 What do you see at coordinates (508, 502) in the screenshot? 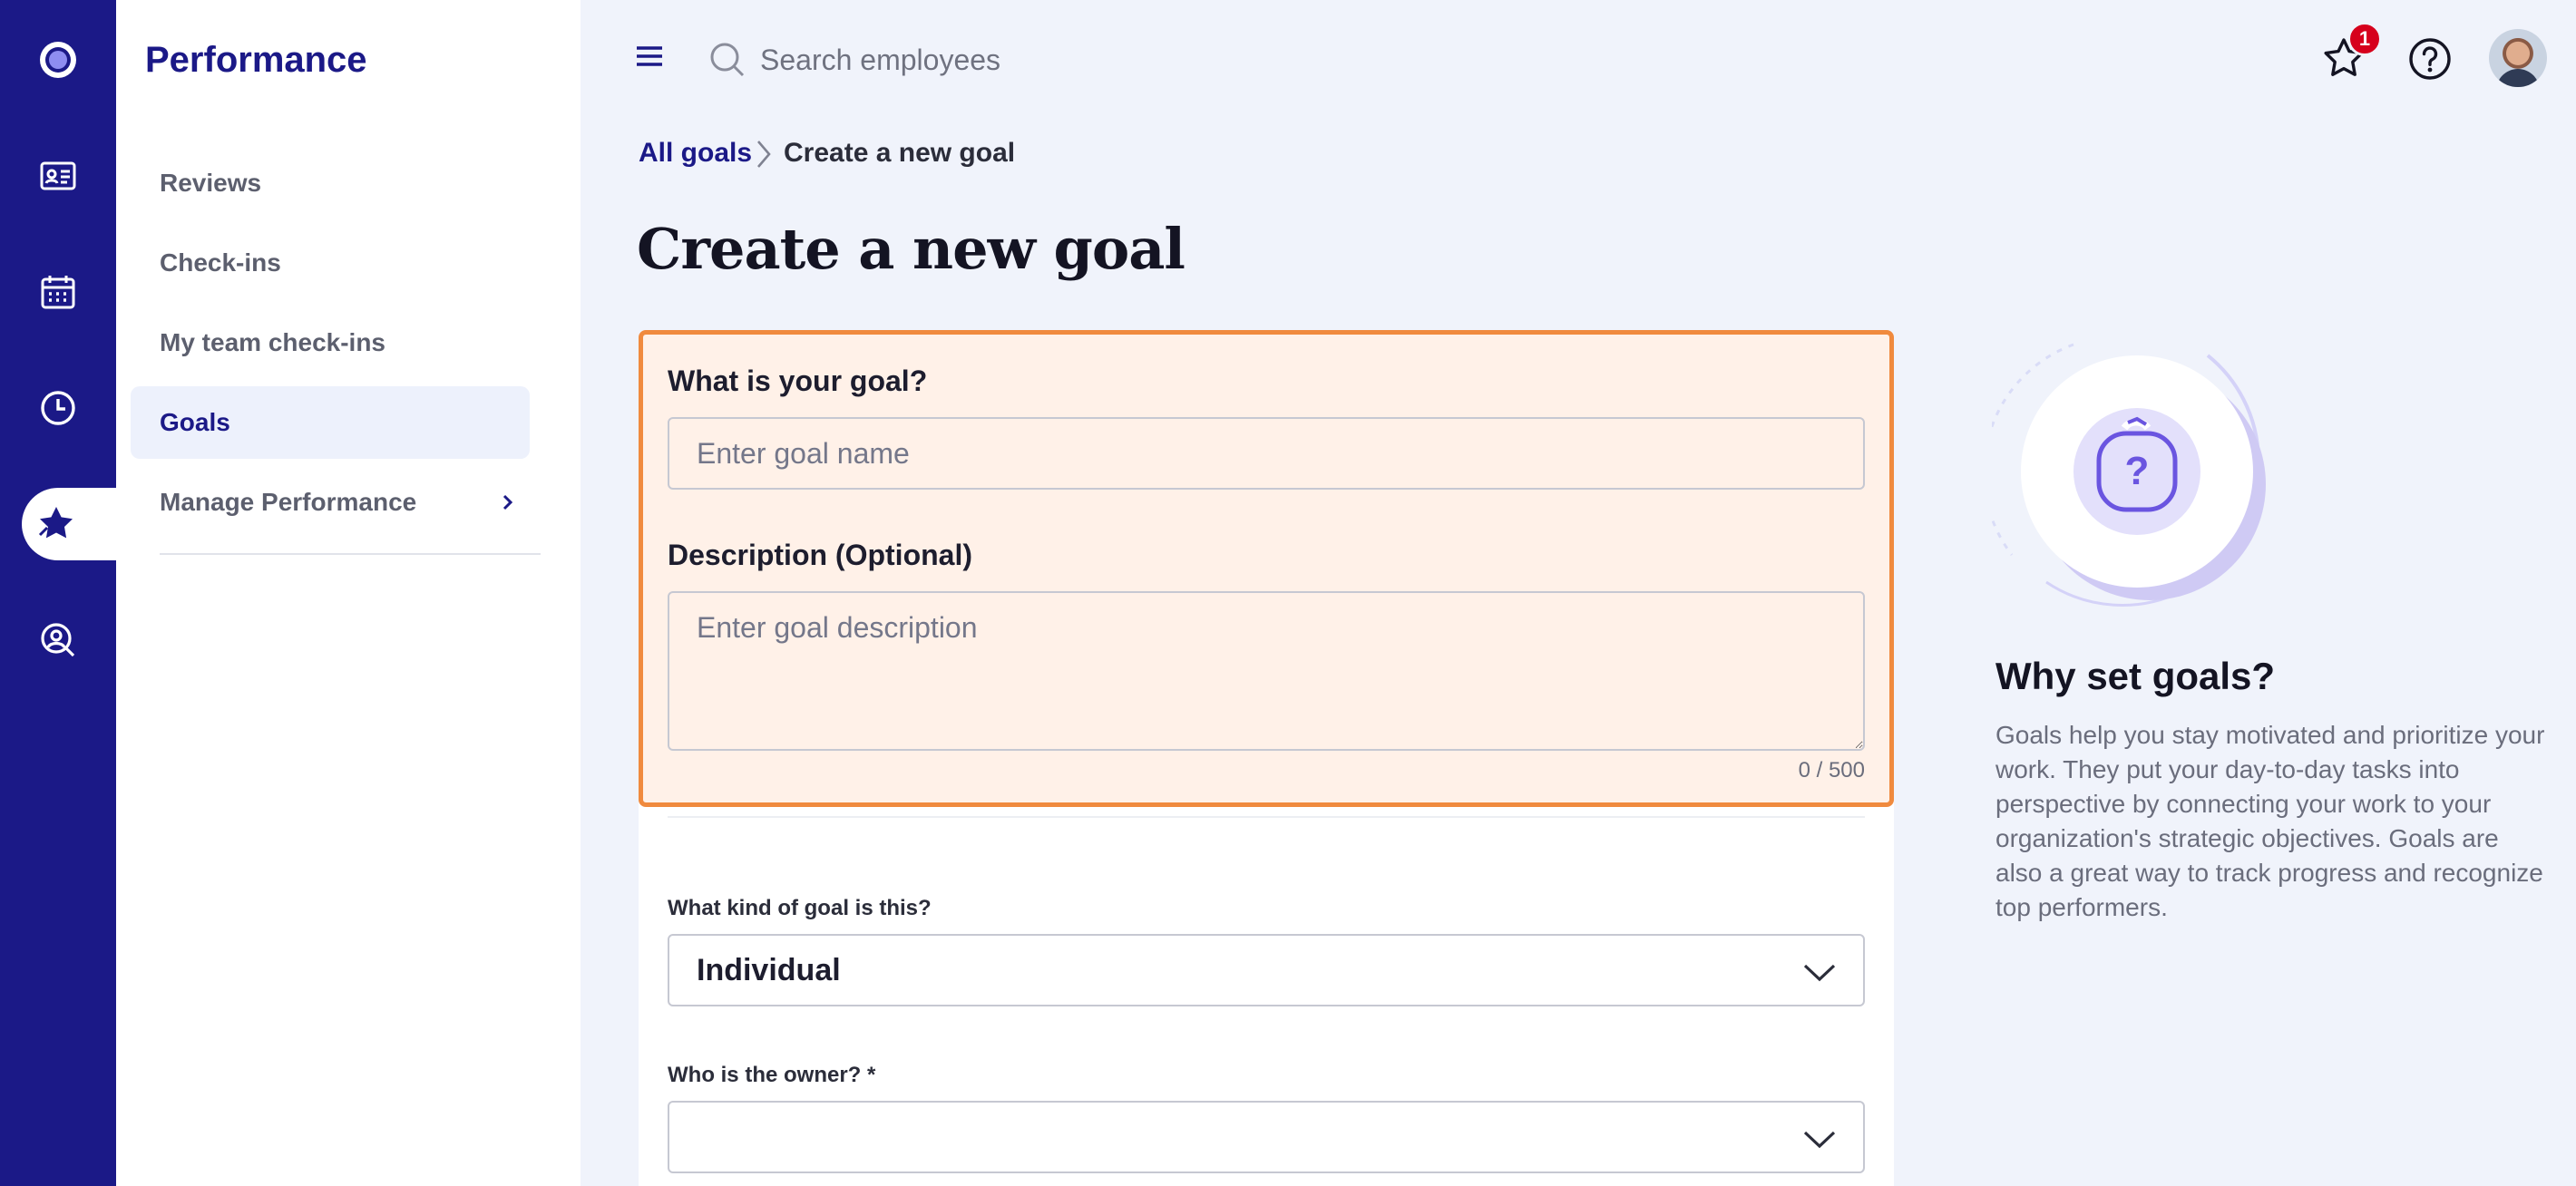
I see `chevron-right-icon` at bounding box center [508, 502].